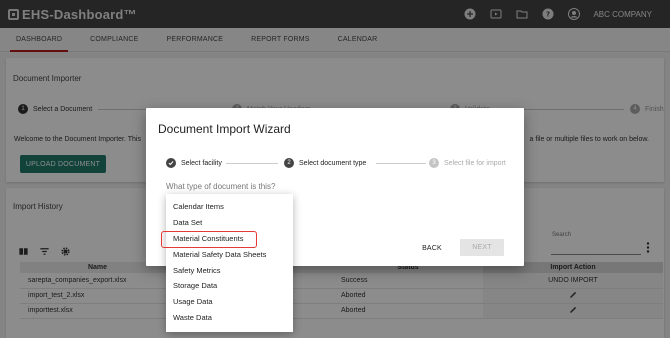  Describe the element at coordinates (227, 239) in the screenshot. I see `menu-item-material-constituents: Material Constituents` at that location.